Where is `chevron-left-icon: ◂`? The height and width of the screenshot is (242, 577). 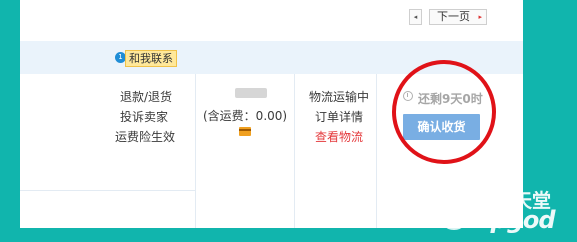 chevron-left-icon: ◂ is located at coordinates (415, 17).